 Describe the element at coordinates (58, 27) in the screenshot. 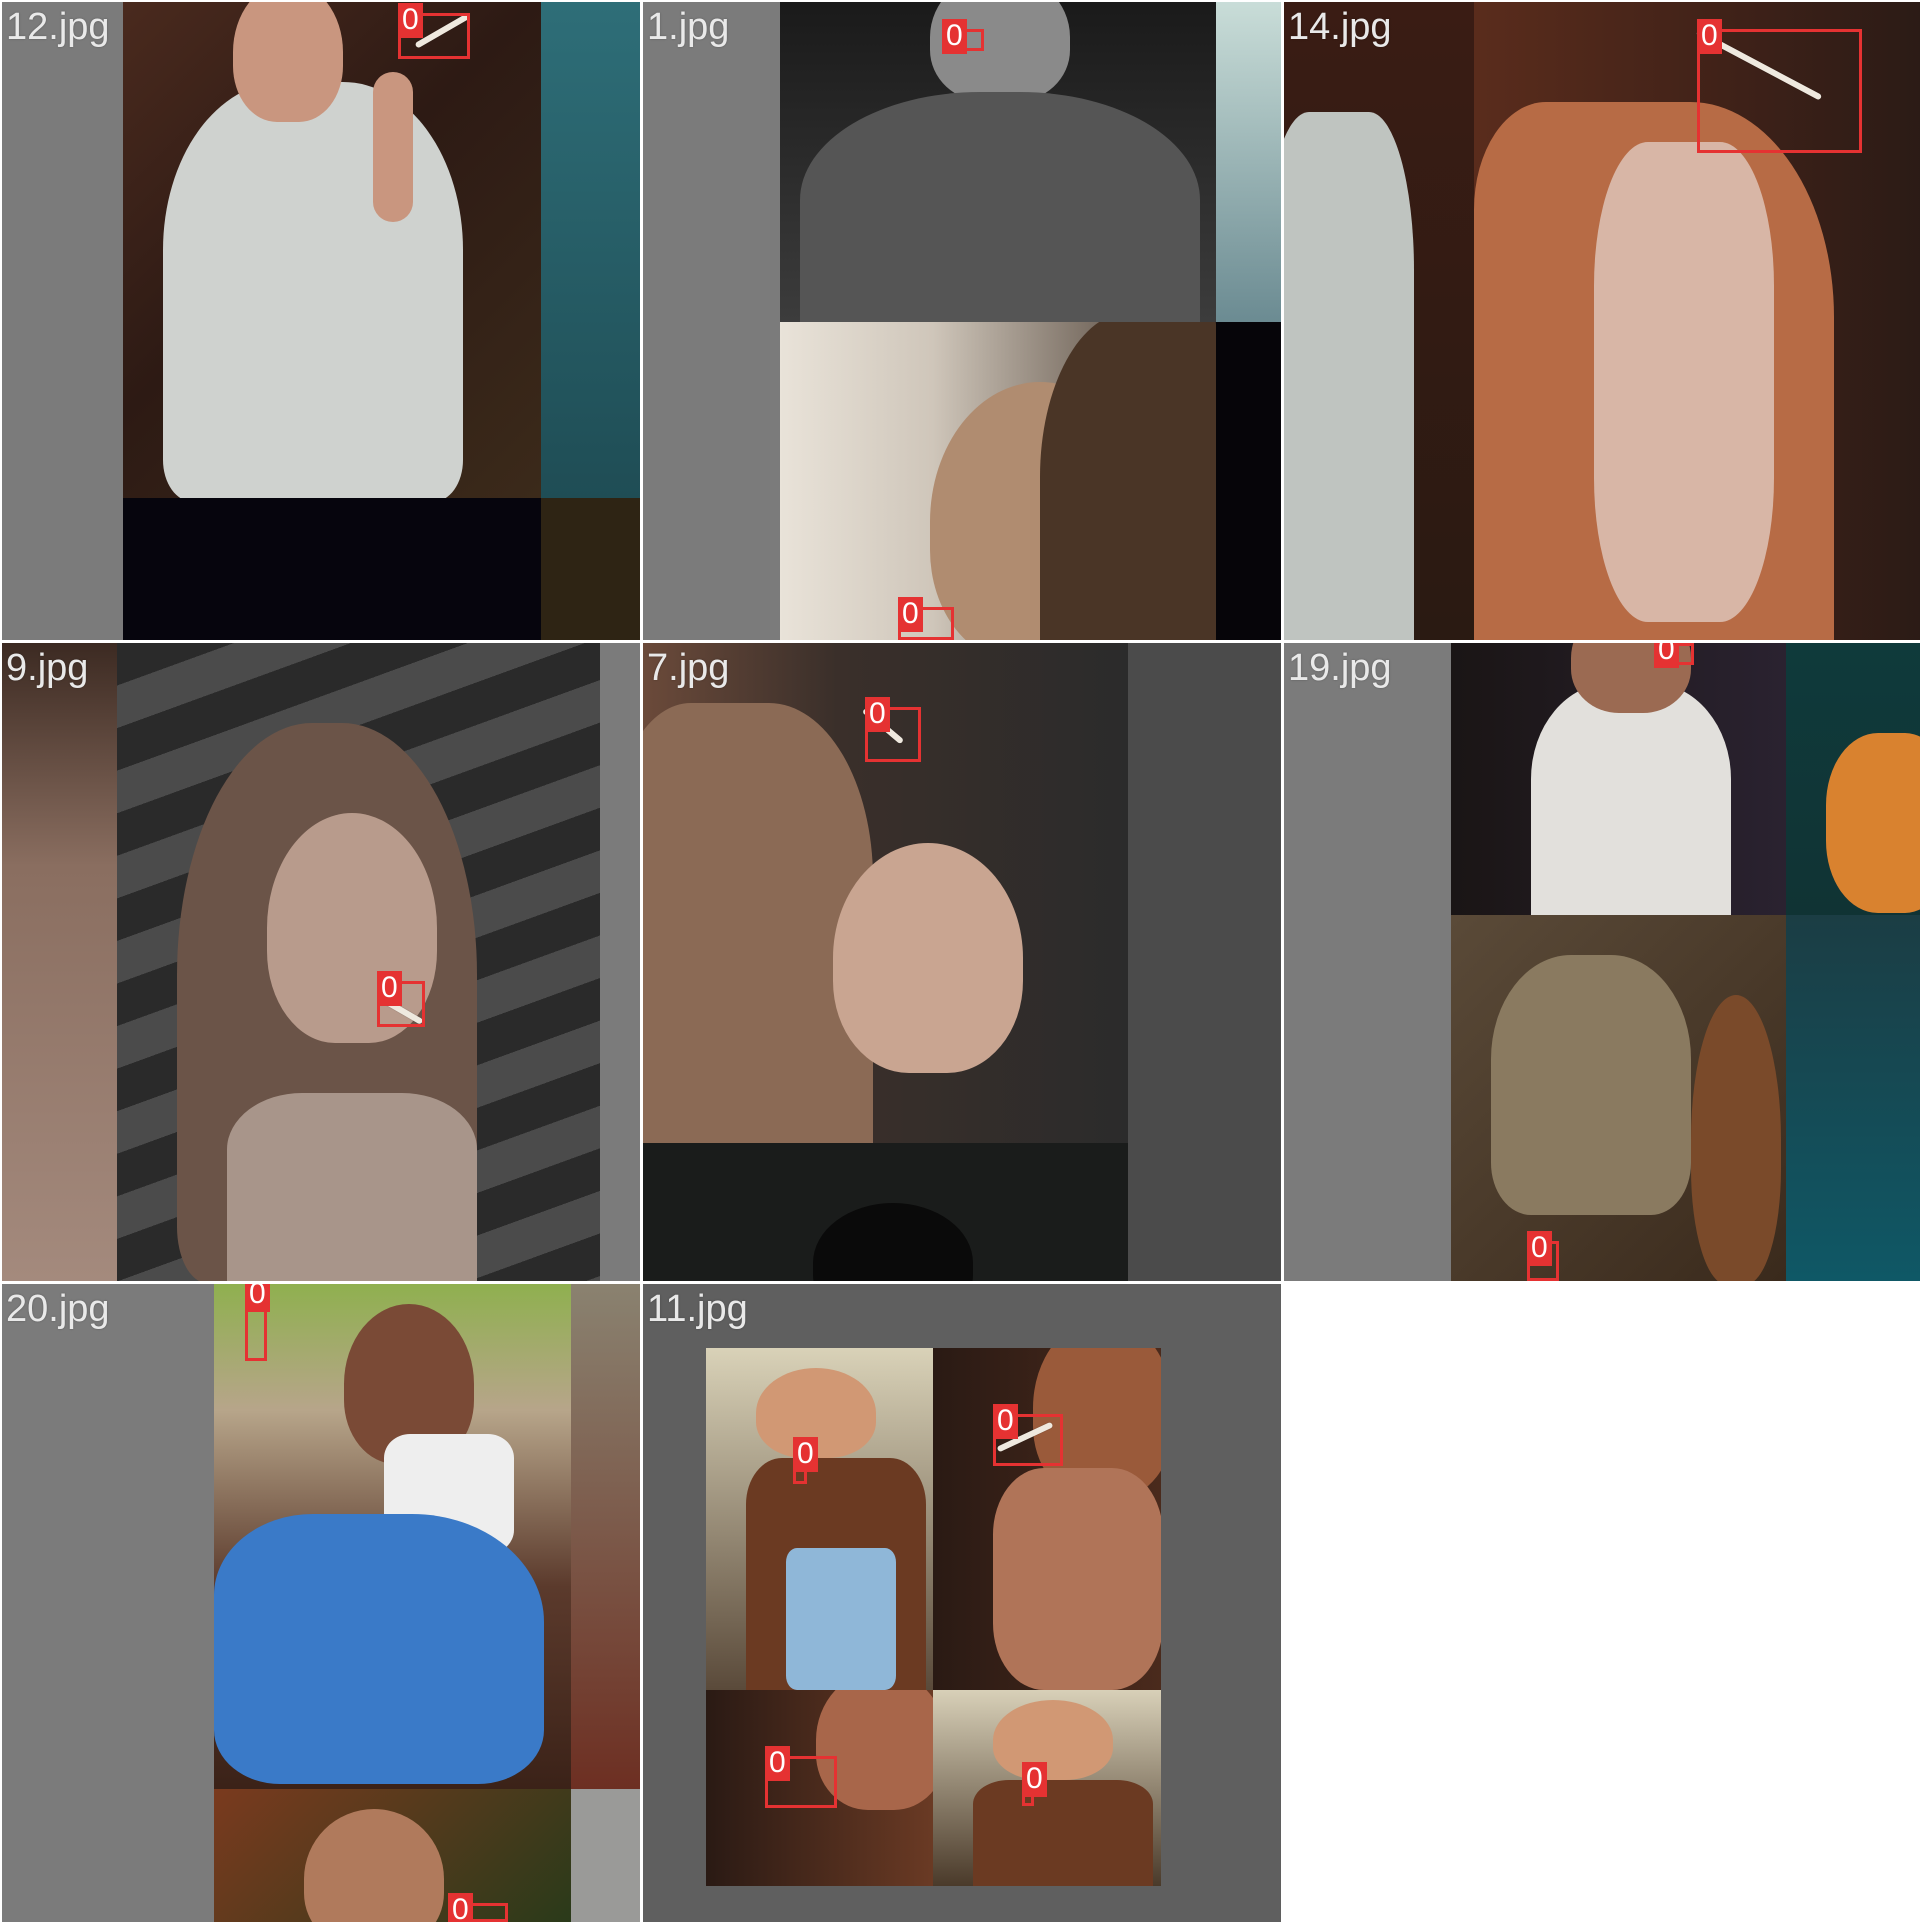

I see `tile-filename-label: 12.jpg` at that location.